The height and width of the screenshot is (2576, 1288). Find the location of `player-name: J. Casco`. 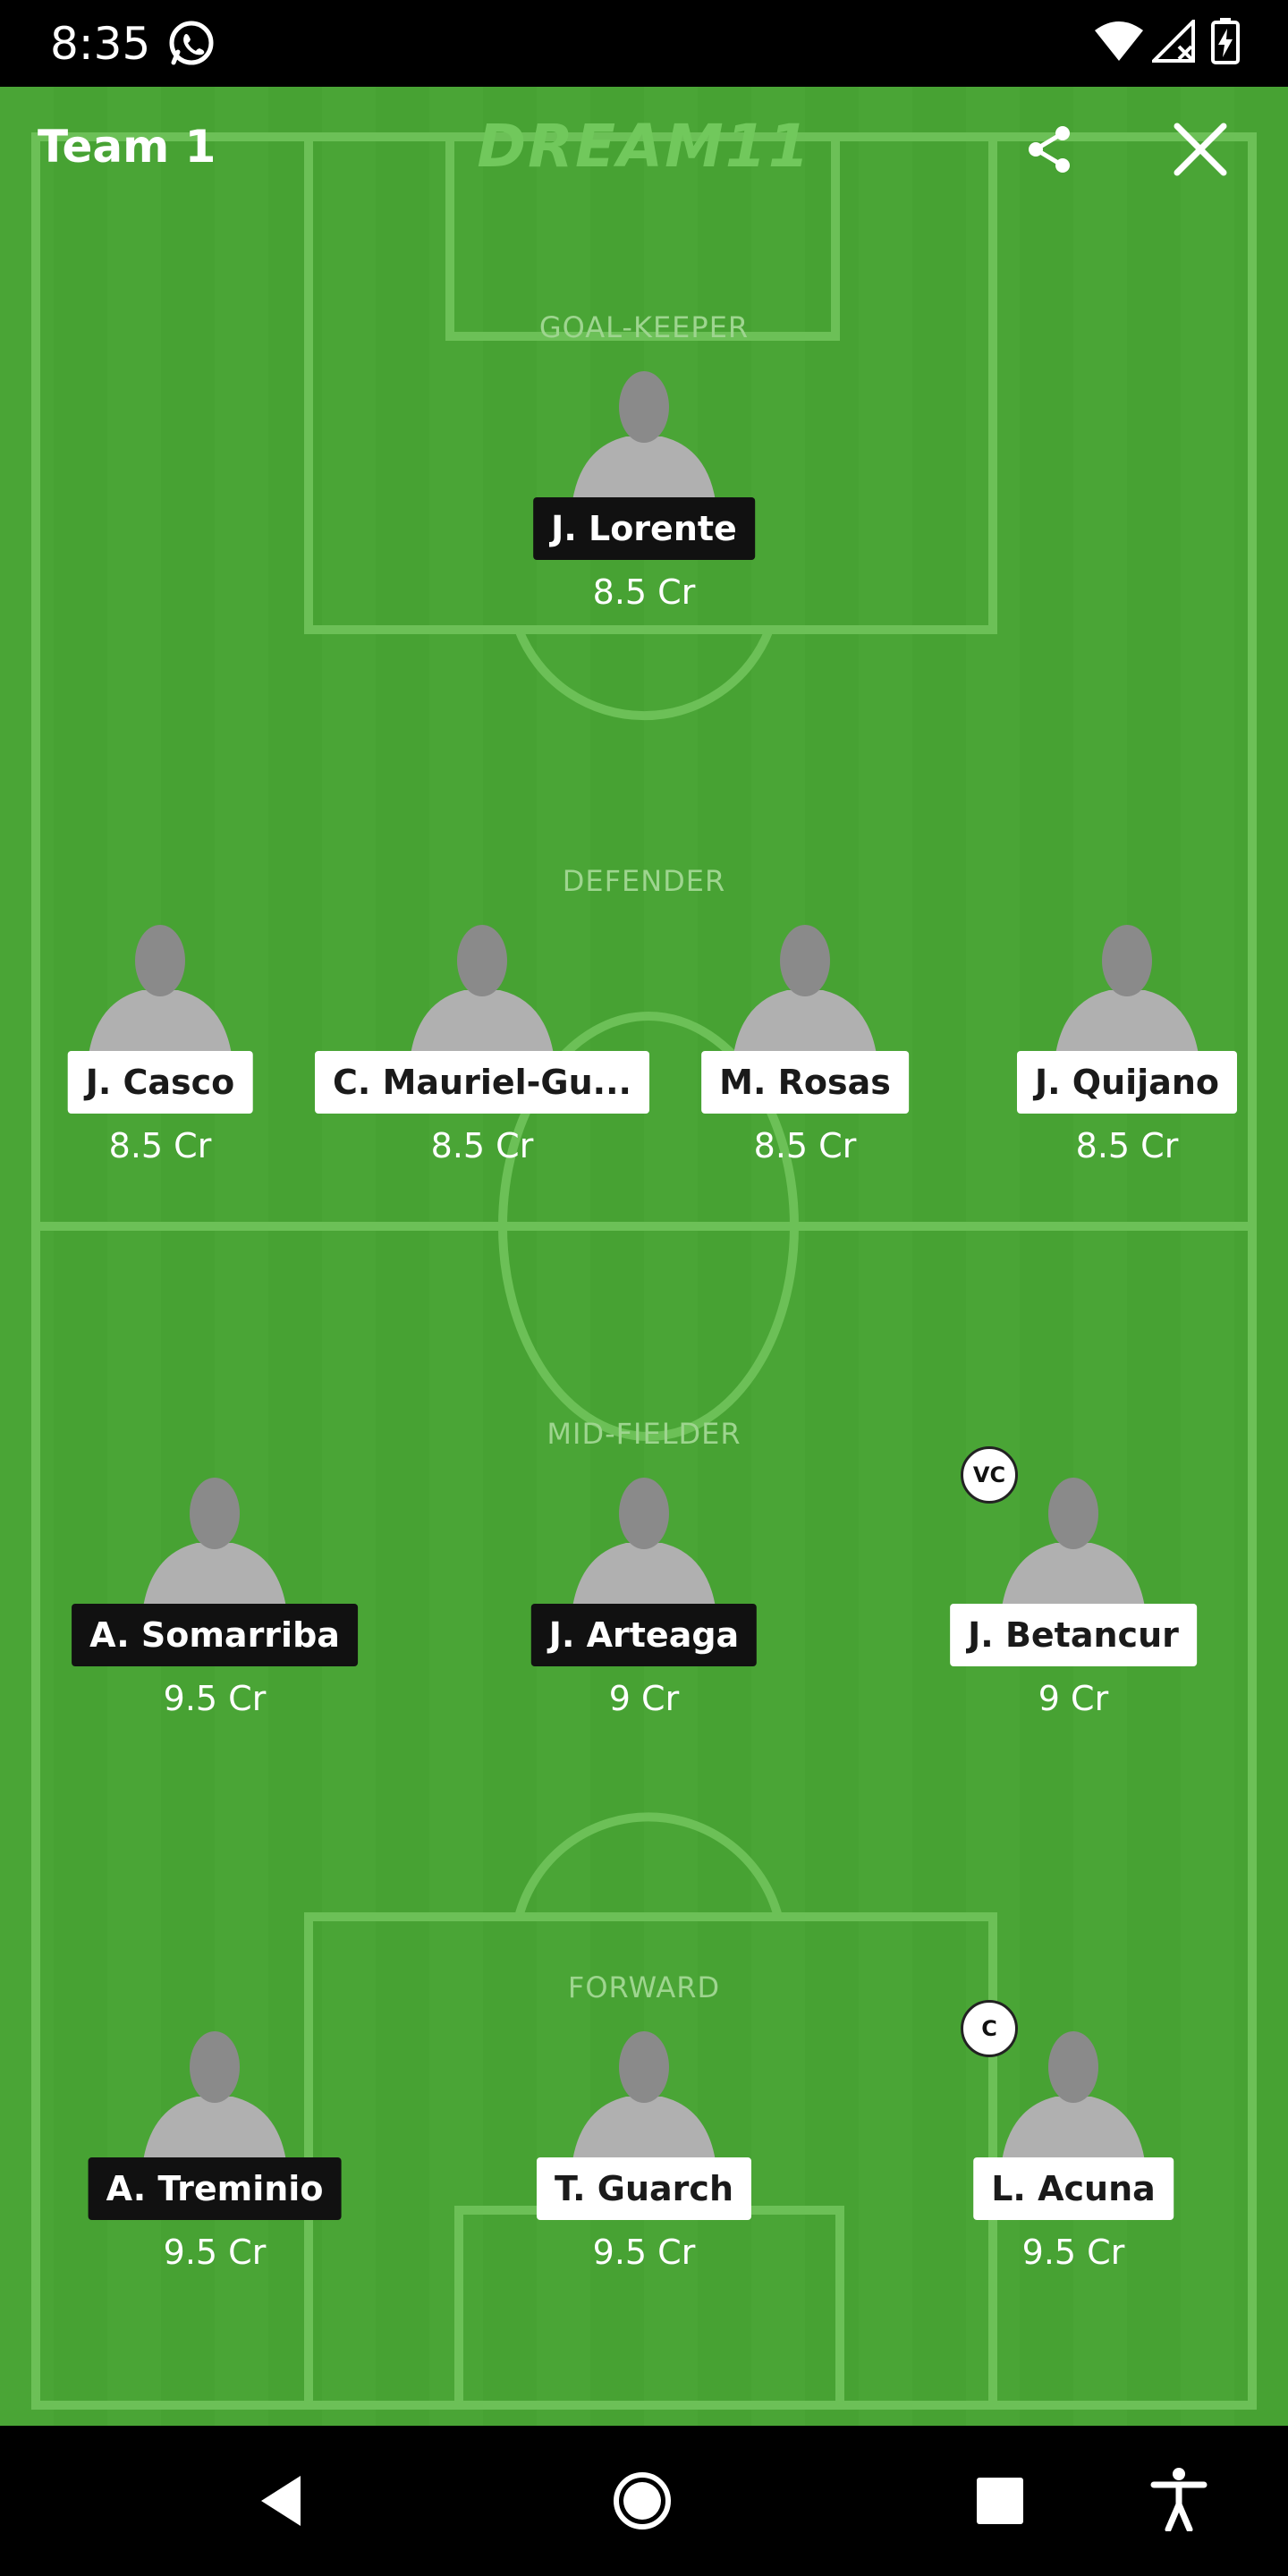

player-name: J. Casco is located at coordinates (160, 1082).